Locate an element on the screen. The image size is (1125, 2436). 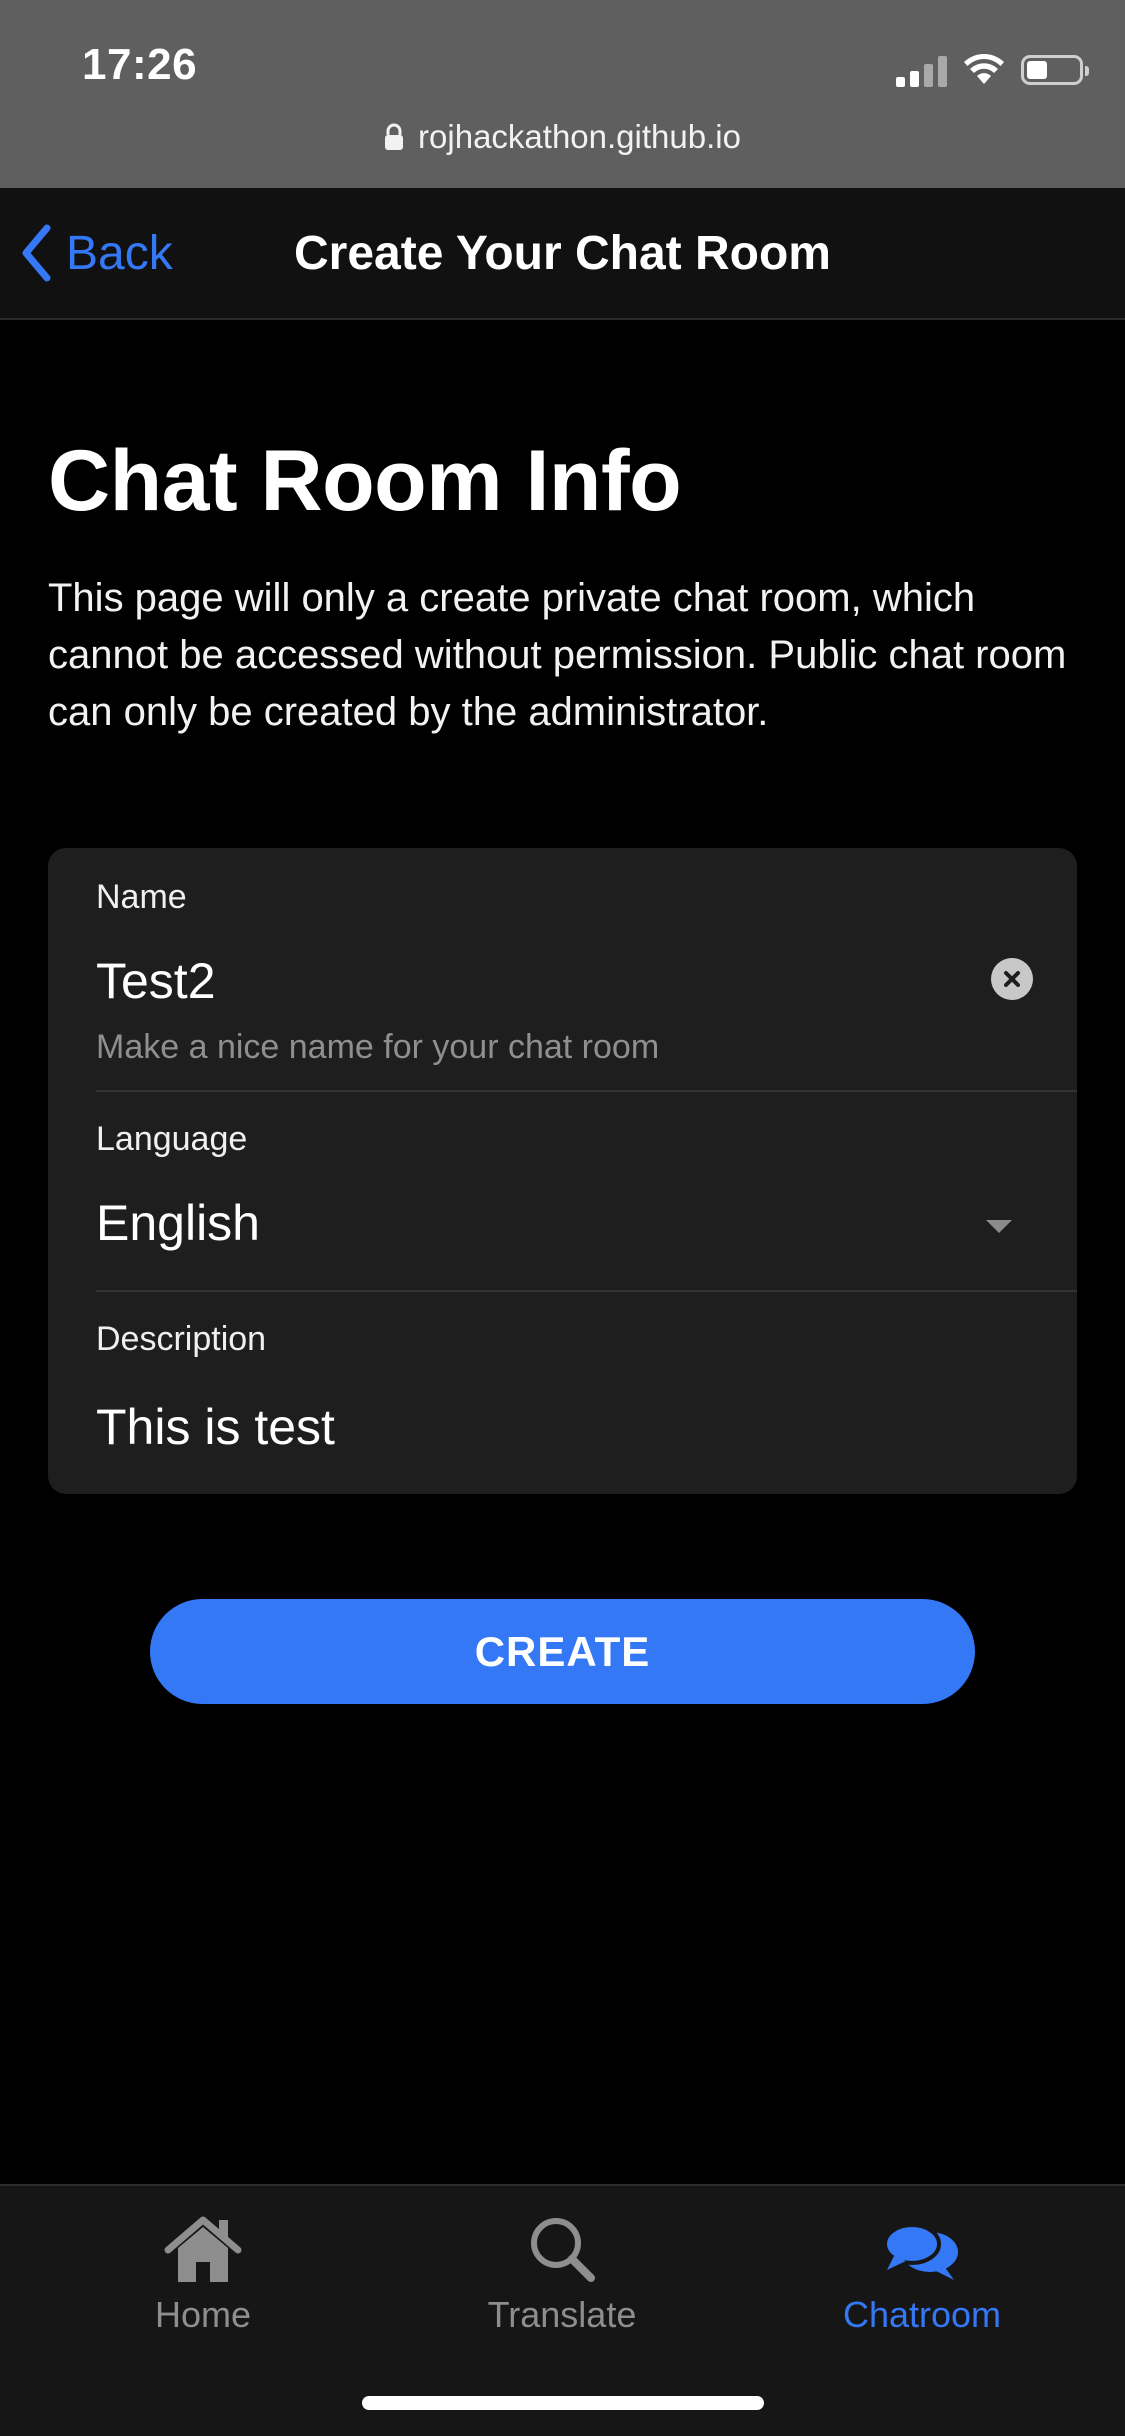
navigation-bar: Back Create Your Chat Room is located at coordinates (562, 254).